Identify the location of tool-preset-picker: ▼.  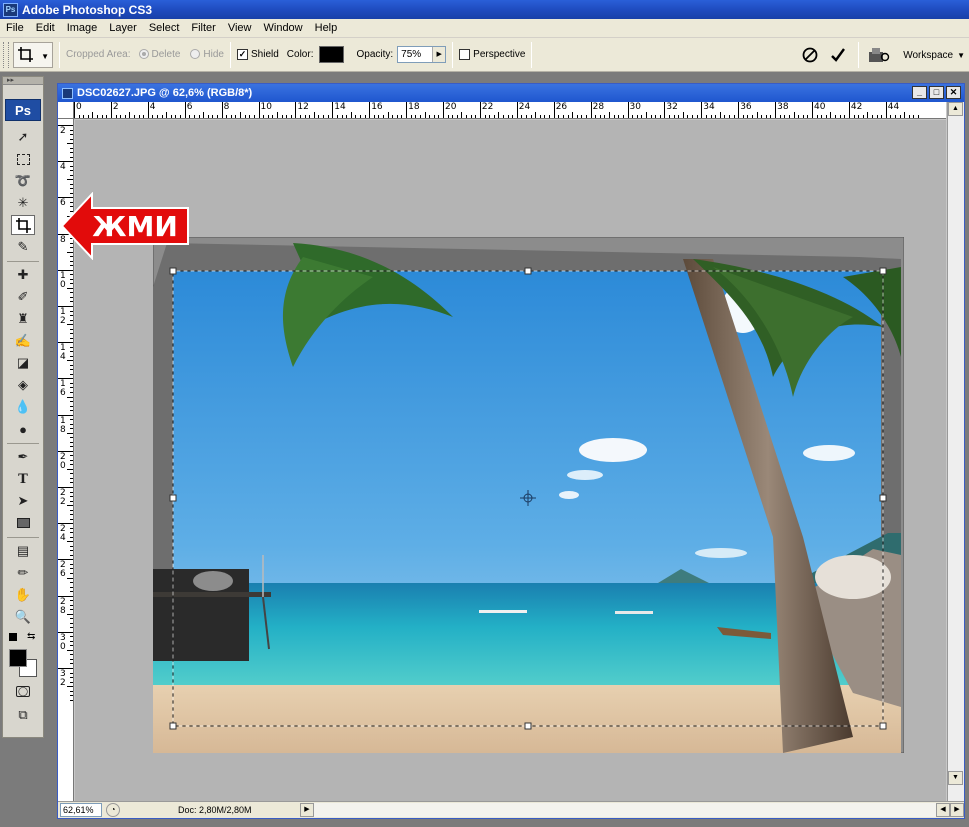
(33, 54).